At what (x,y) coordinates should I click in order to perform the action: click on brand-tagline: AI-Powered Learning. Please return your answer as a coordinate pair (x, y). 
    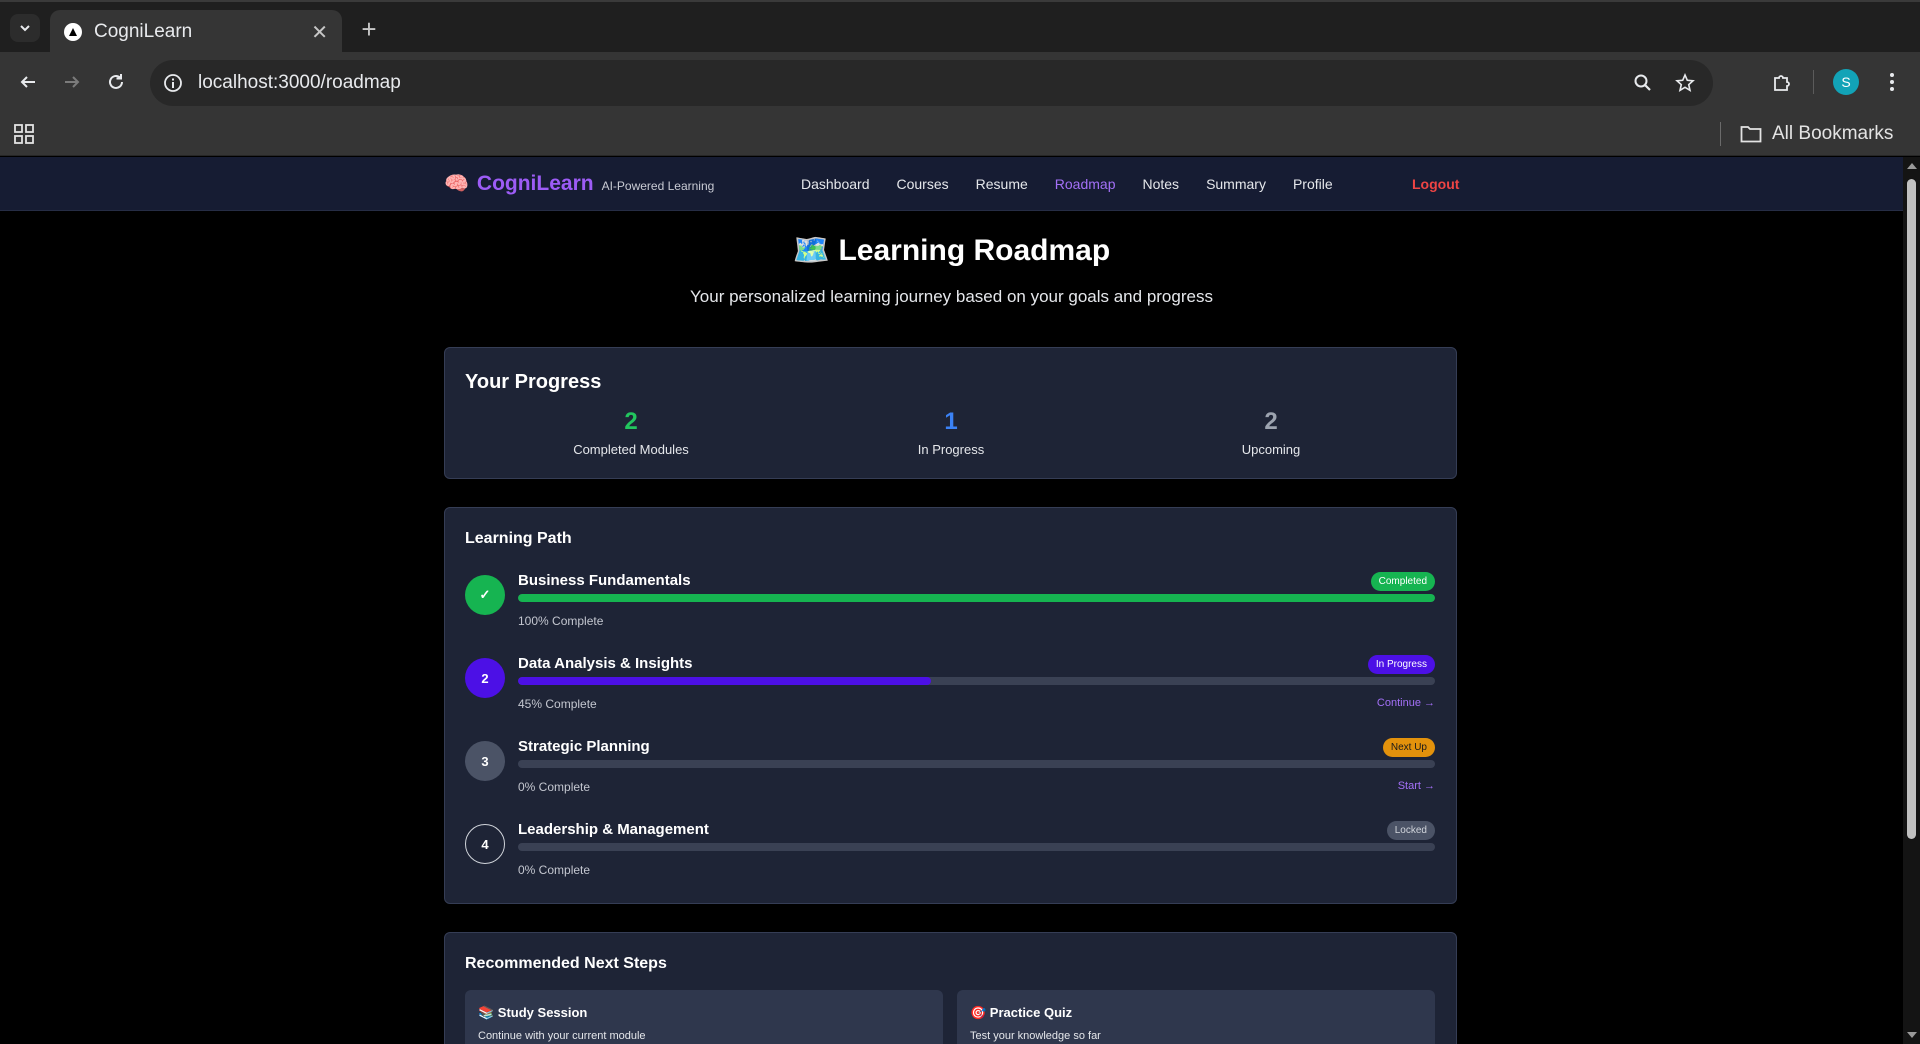
    Looking at the image, I should click on (658, 186).